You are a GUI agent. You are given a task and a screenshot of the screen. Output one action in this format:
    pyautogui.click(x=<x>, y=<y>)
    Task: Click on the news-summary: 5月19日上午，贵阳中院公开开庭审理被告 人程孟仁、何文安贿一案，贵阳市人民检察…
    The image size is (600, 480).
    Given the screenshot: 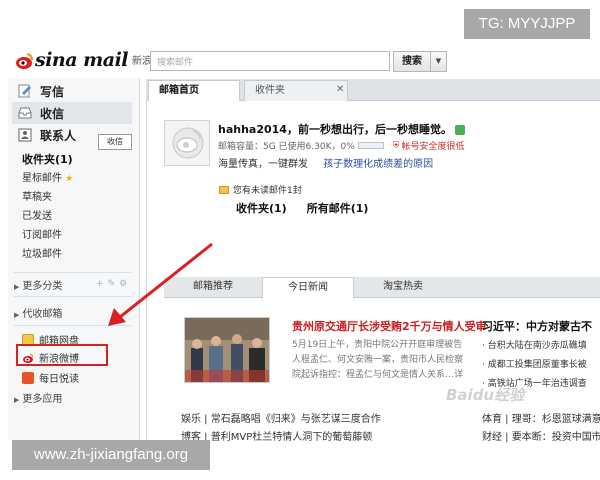 What is the action you would take?
    pyautogui.click(x=383, y=360)
    